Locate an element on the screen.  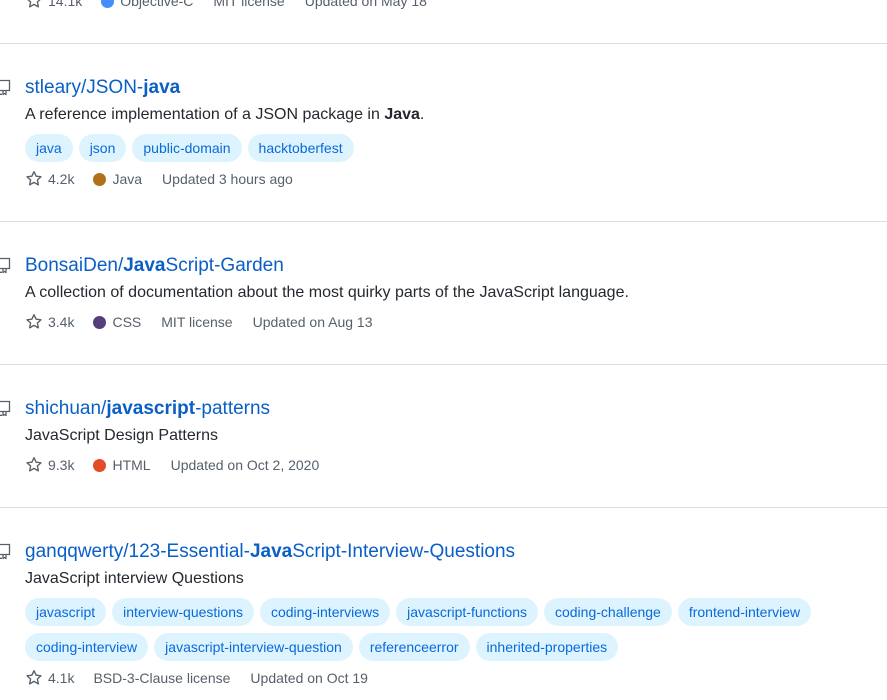
topic-tag: inherited-properties is located at coordinates (547, 647).